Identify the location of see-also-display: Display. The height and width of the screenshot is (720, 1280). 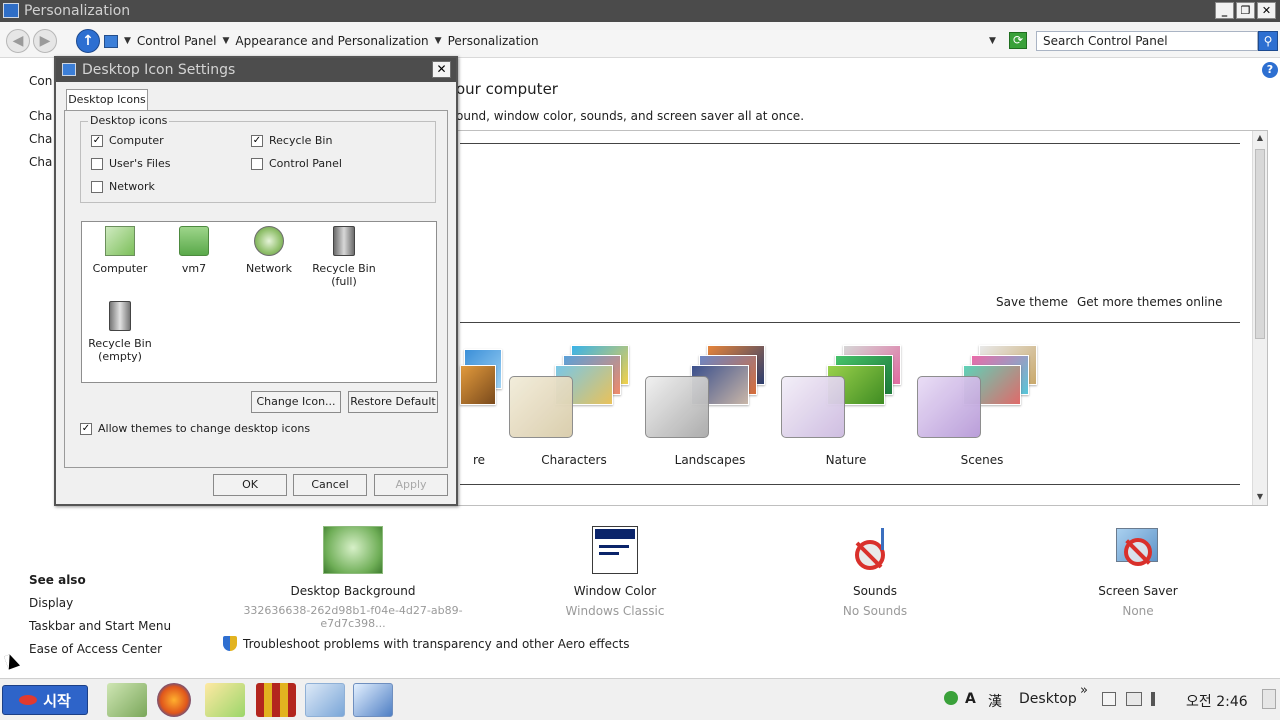
(51, 603).